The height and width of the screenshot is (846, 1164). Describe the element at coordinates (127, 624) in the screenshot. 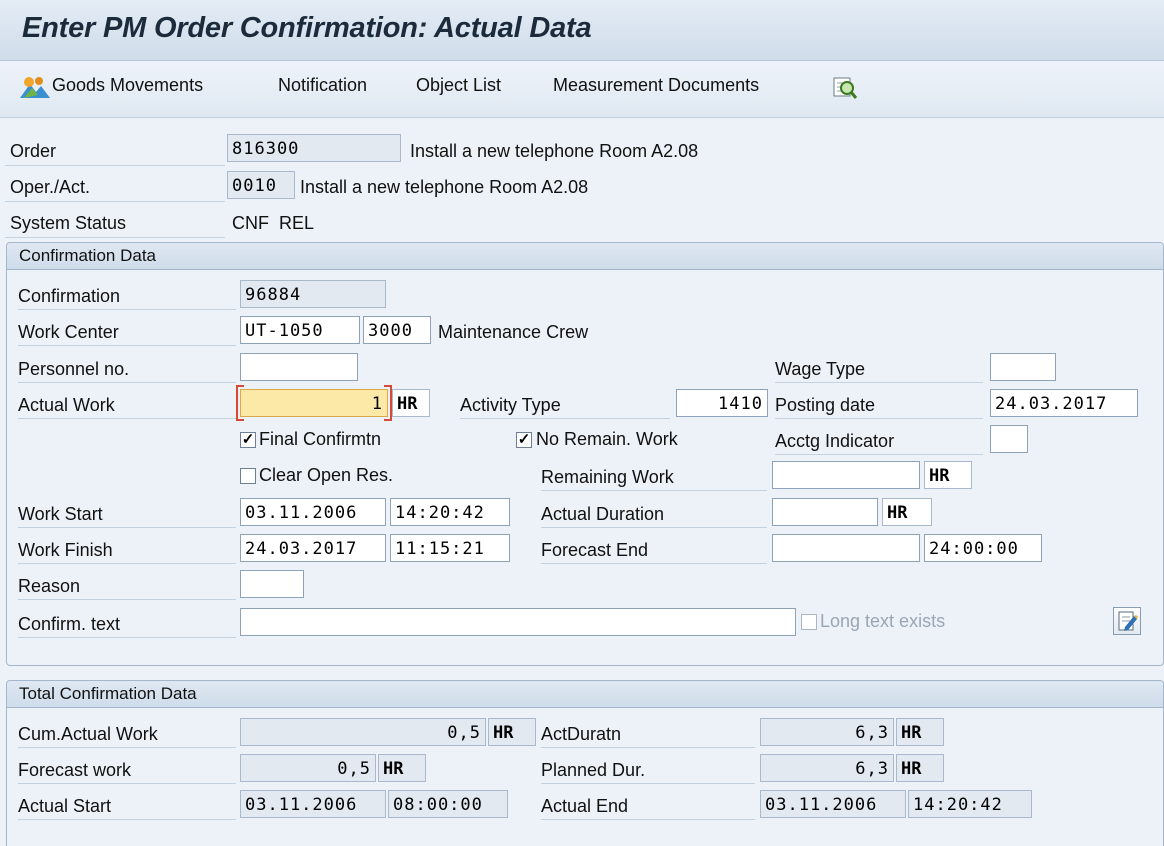

I see `confirm-text-label: Confirm. text` at that location.